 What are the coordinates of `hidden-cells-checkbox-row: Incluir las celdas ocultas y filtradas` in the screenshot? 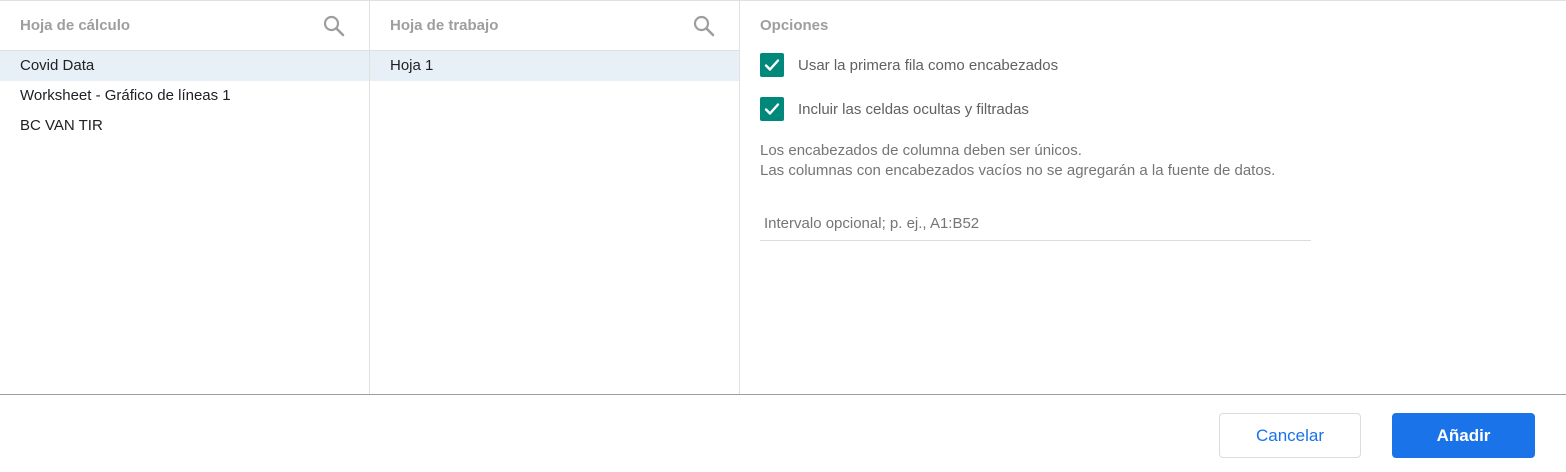 It's located at (894, 109).